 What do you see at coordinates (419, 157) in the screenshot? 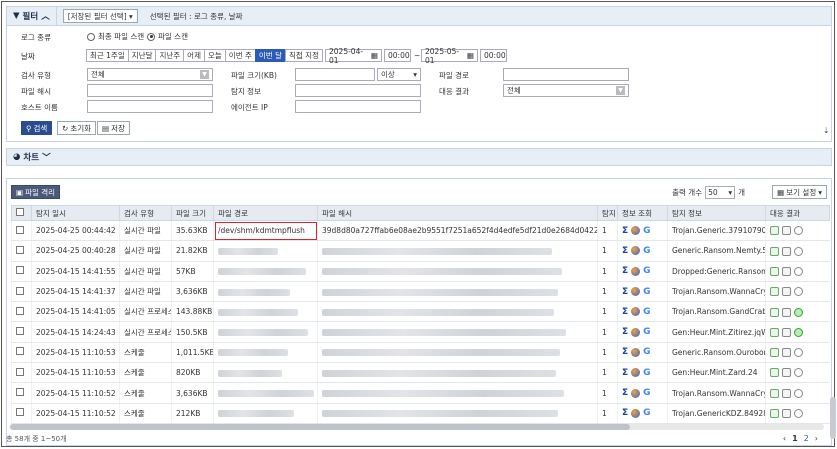
I see `chart-toggle: ◕ 차트 ﹀` at bounding box center [419, 157].